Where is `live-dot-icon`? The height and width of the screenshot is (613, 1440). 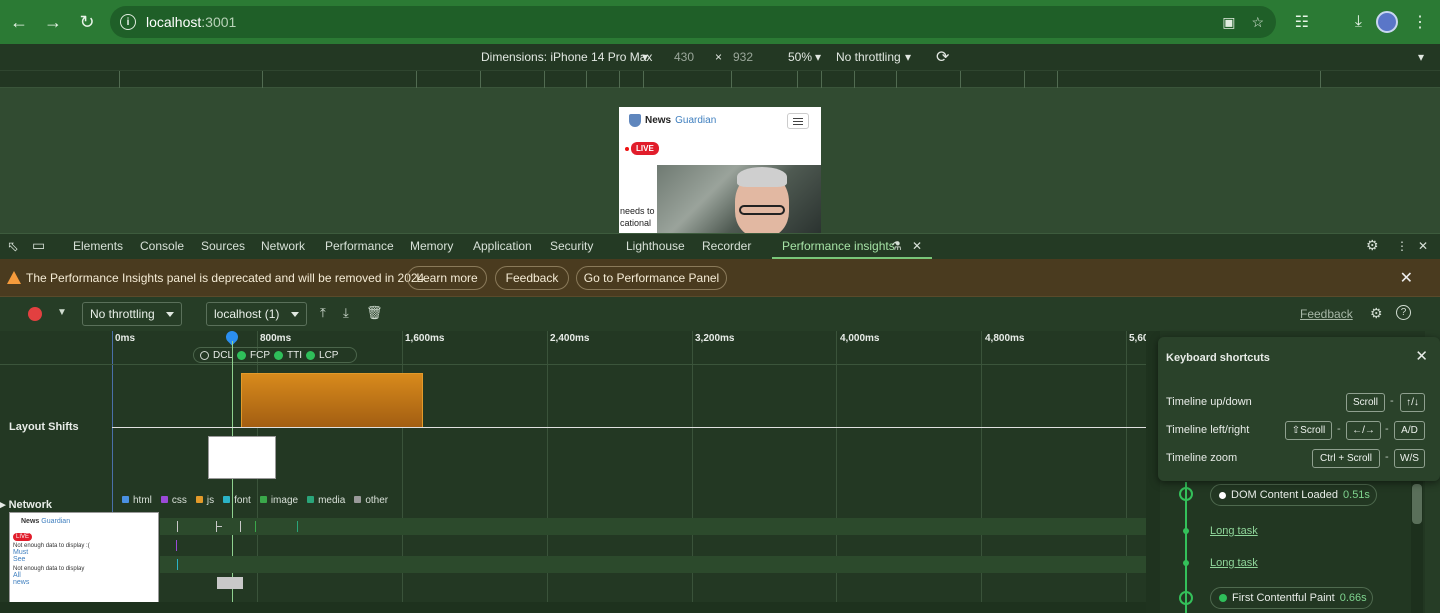 live-dot-icon is located at coordinates (627, 149).